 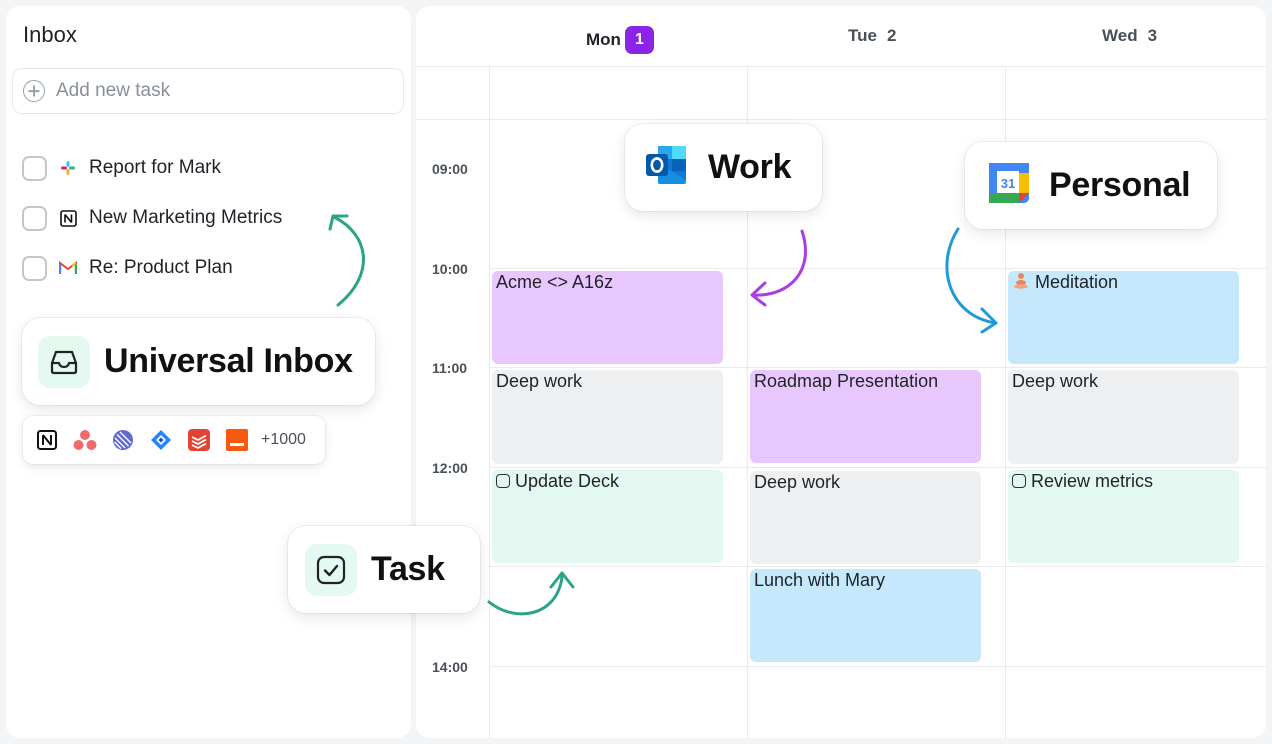 I want to click on arrow-work-to-event-icon, so click(x=778, y=268).